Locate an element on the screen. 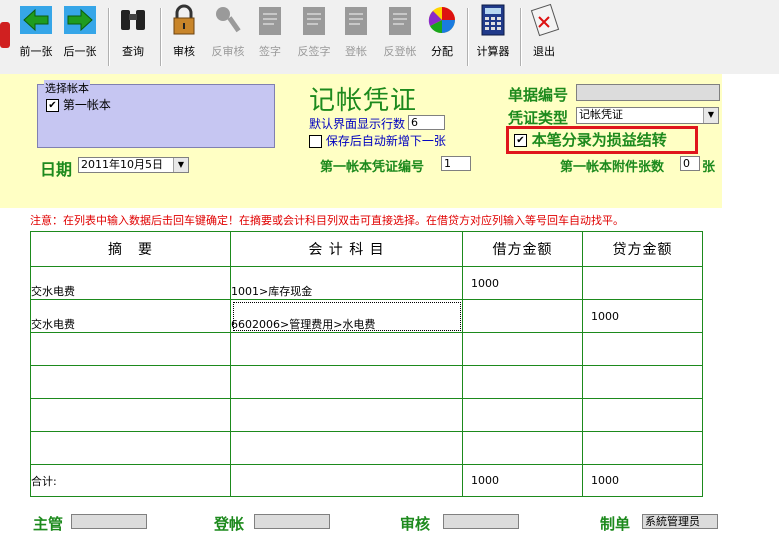  voucher-type-value: 记帐凭证 is located at coordinates (601, 114).